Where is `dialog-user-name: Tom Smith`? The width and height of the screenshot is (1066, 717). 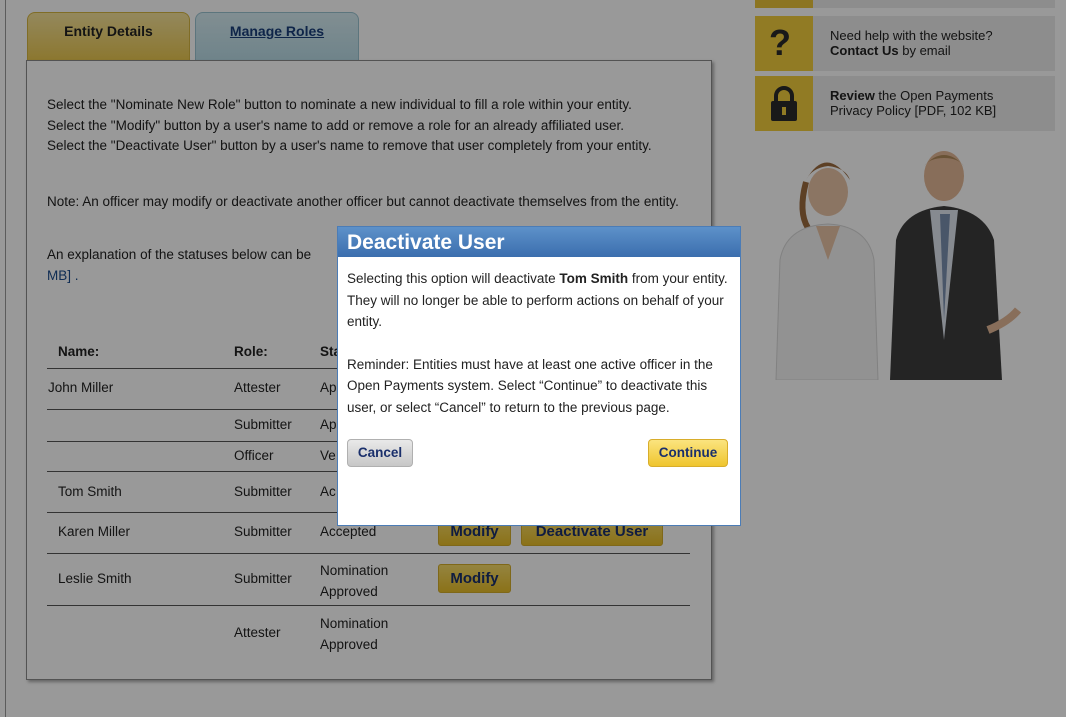
dialog-user-name: Tom Smith is located at coordinates (594, 278).